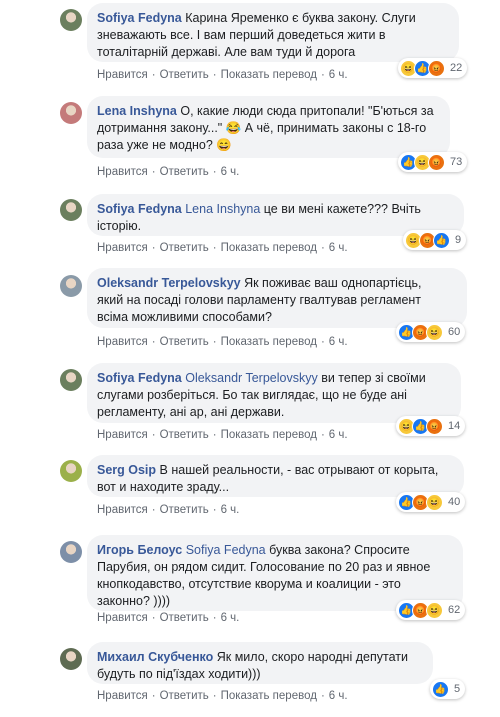 This screenshot has width=500, height=717. What do you see at coordinates (456, 162) in the screenshot?
I see `reaction-count: 73` at bounding box center [456, 162].